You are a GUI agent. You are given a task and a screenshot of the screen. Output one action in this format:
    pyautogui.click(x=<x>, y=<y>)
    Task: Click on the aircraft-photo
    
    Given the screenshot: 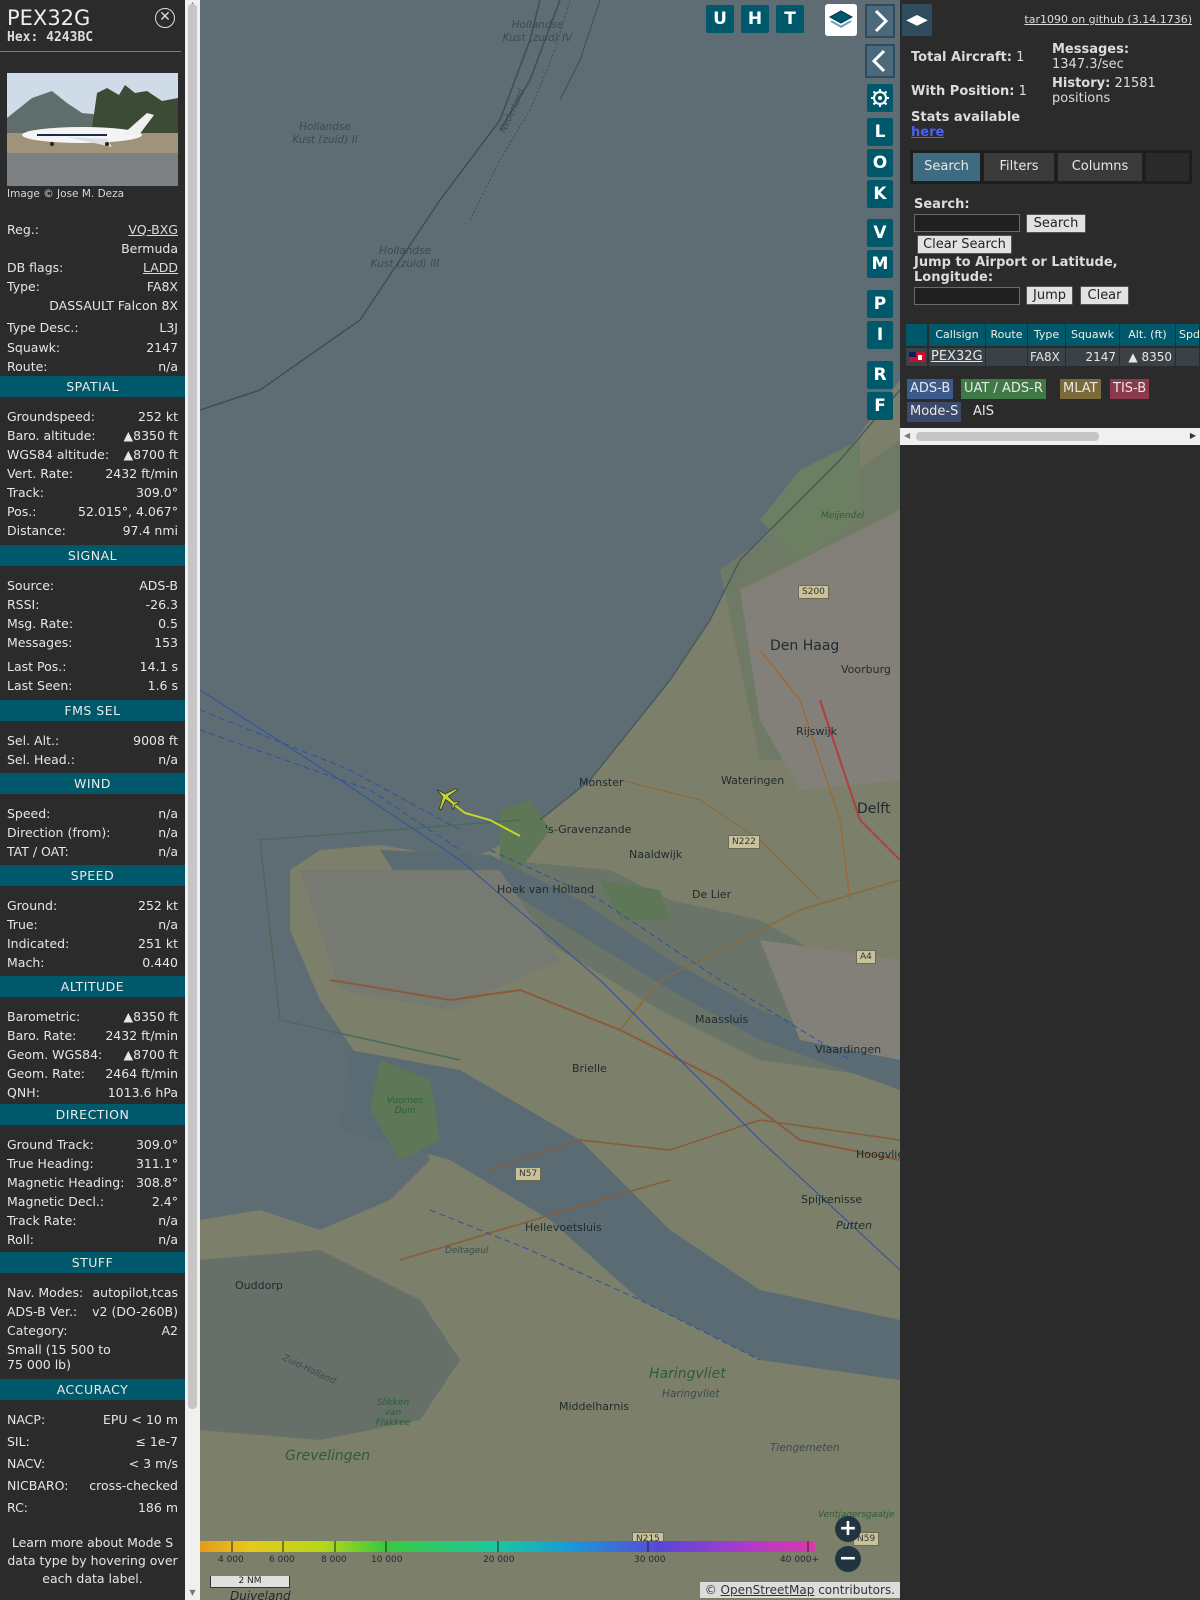 What is the action you would take?
    pyautogui.click(x=92, y=129)
    